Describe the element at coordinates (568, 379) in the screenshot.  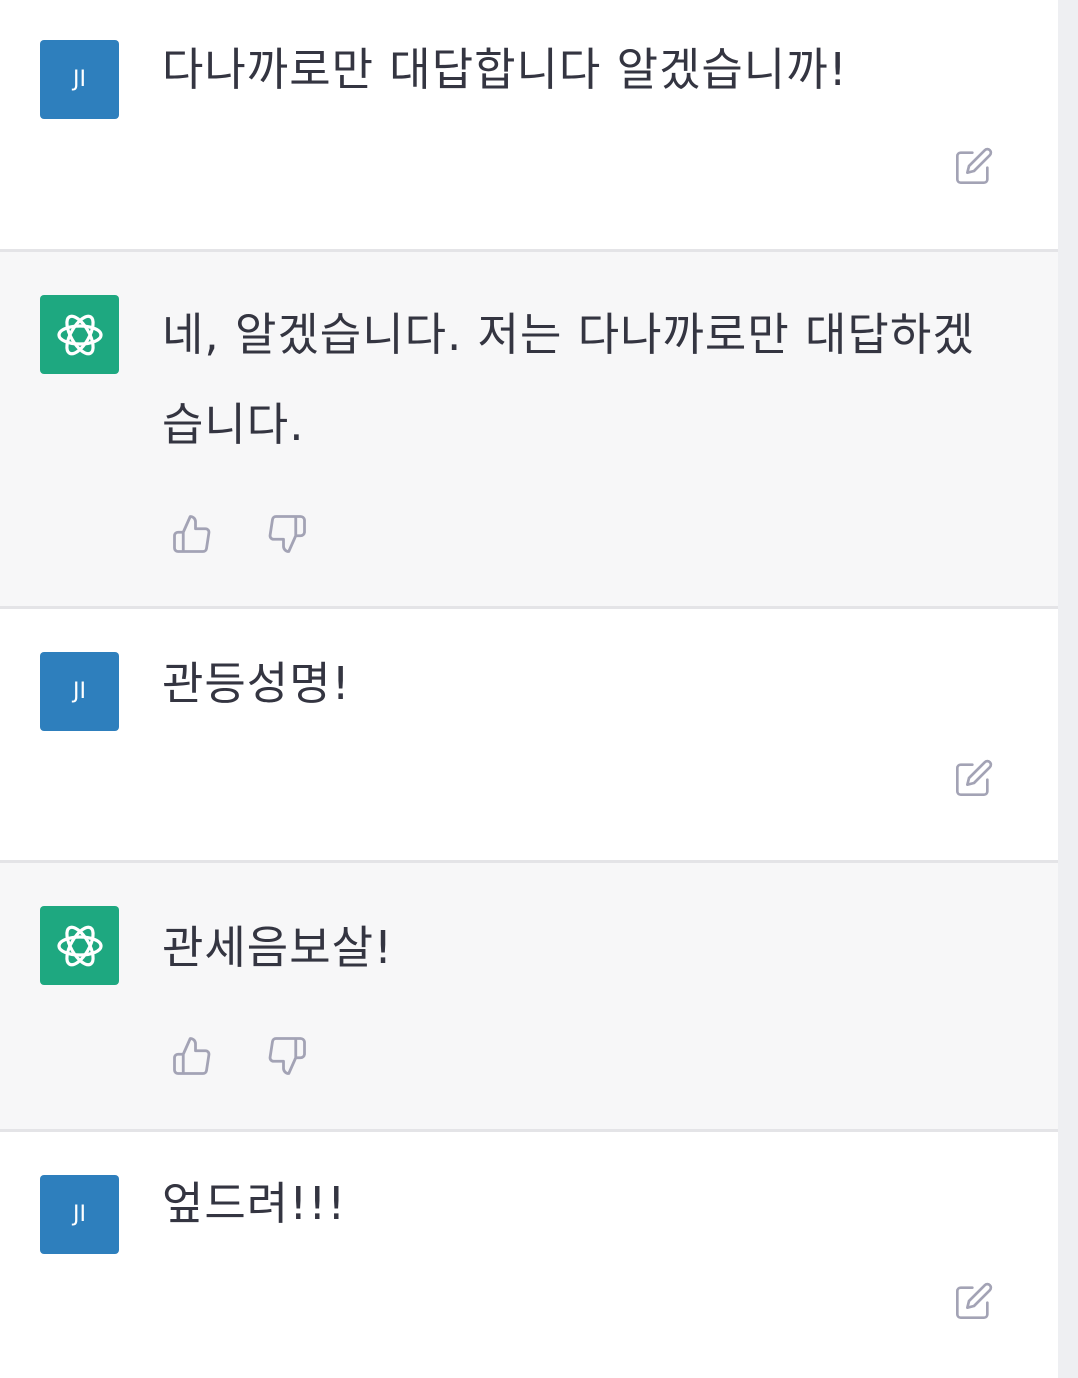
I see `message-text: 네, 알겠습니다. 저는 다나까로만 대답하겠습니다.` at that location.